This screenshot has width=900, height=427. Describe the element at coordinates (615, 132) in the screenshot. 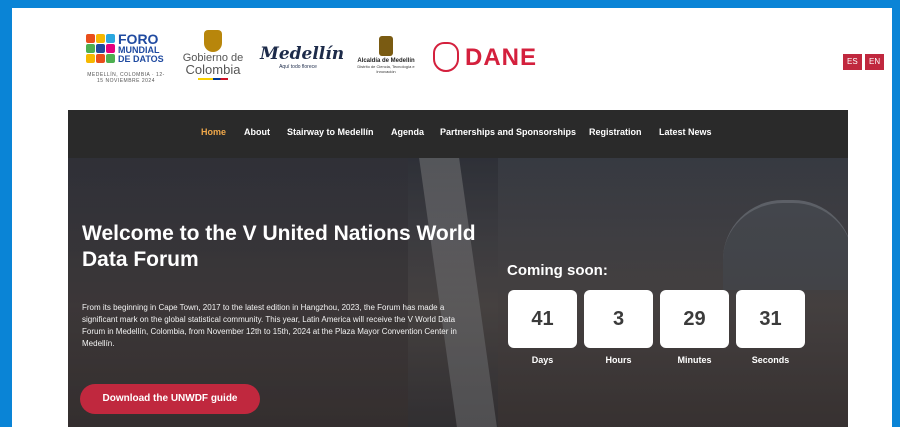

I see `nav-registration: Registration` at that location.